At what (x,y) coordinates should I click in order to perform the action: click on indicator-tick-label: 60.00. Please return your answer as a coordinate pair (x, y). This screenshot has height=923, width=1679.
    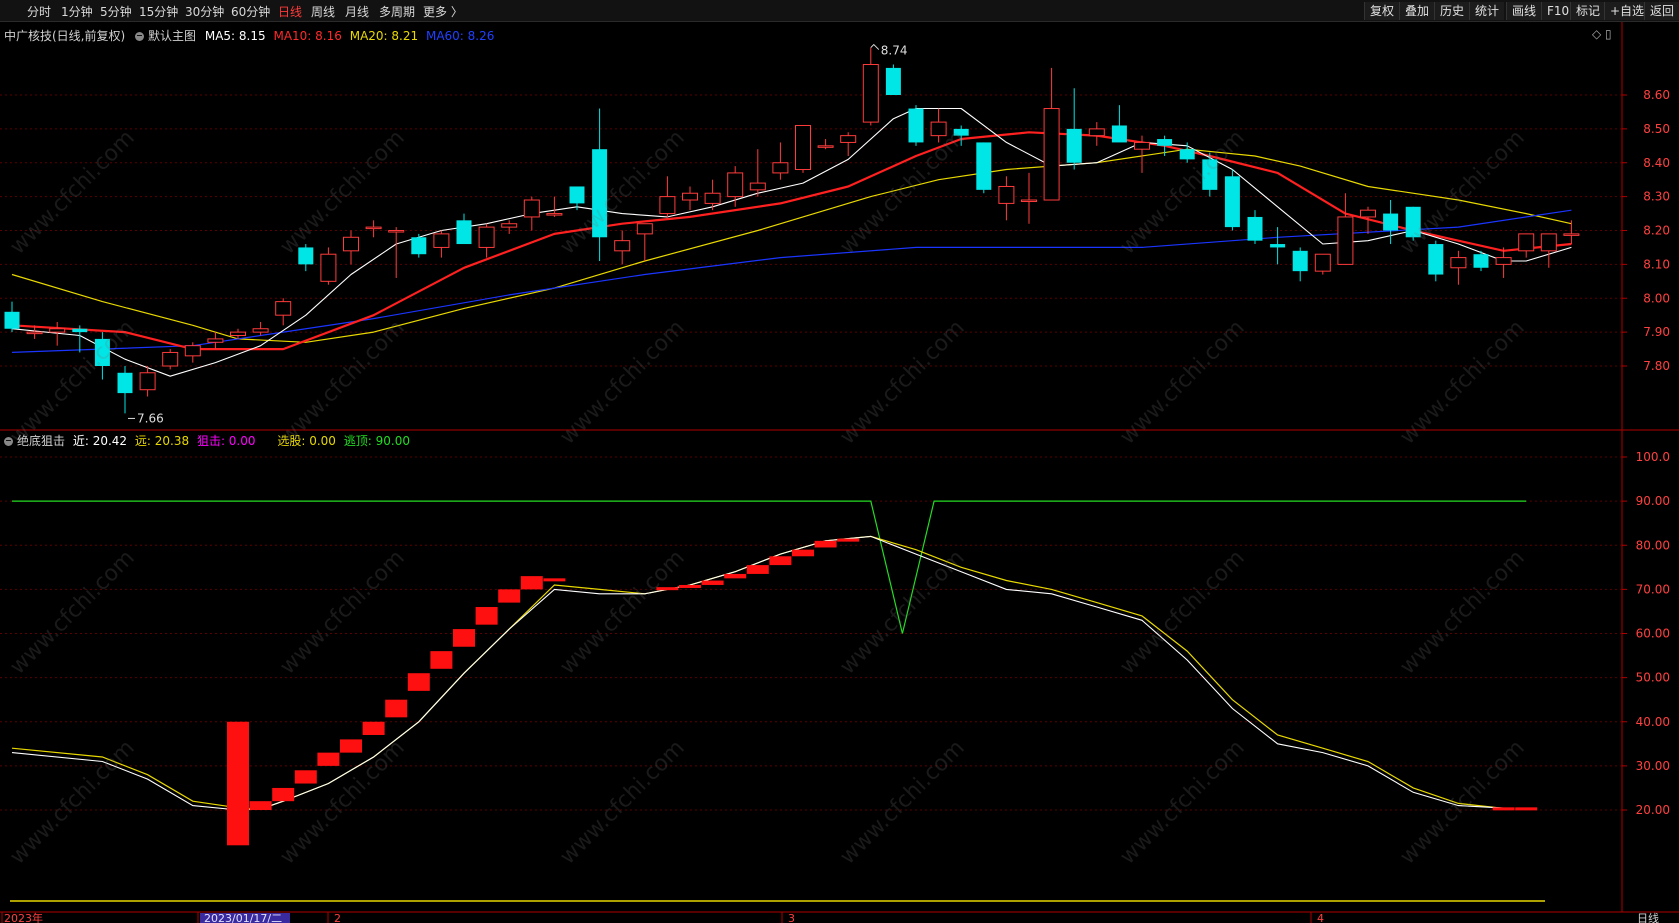
    Looking at the image, I should click on (1653, 634).